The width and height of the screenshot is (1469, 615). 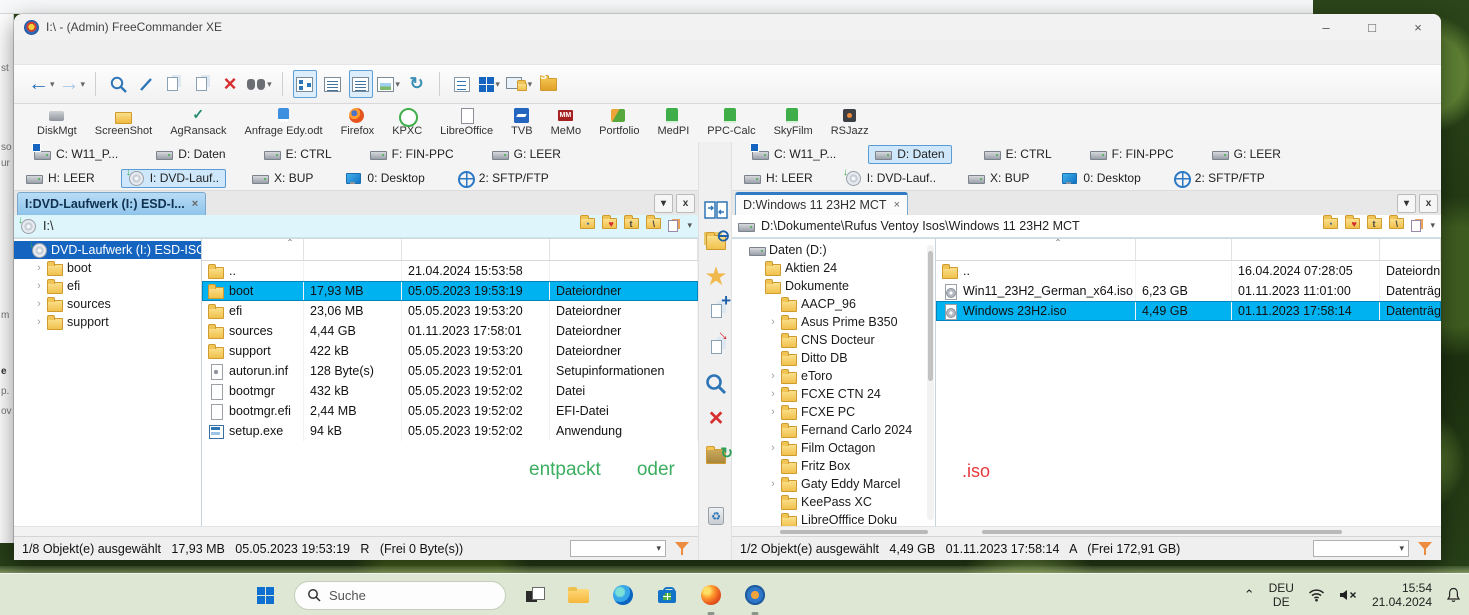 What do you see at coordinates (417, 84) in the screenshot?
I see `swap-panels-button: ↻` at bounding box center [417, 84].